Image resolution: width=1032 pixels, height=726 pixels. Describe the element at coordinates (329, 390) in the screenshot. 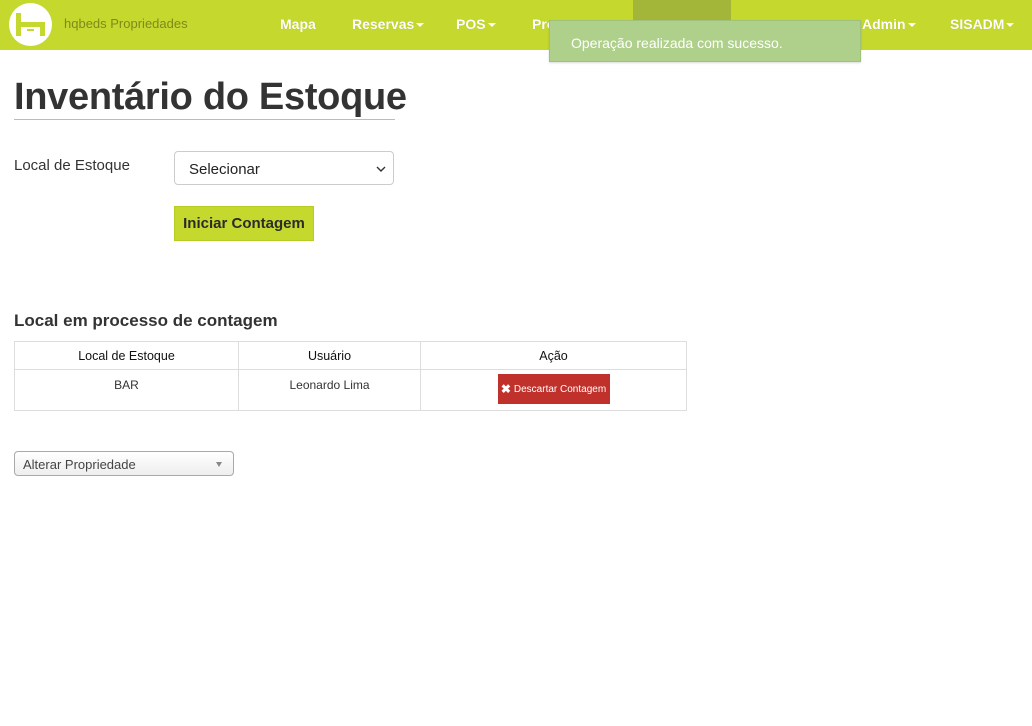

I see `cell-usuario: Leonardo Lima` at that location.